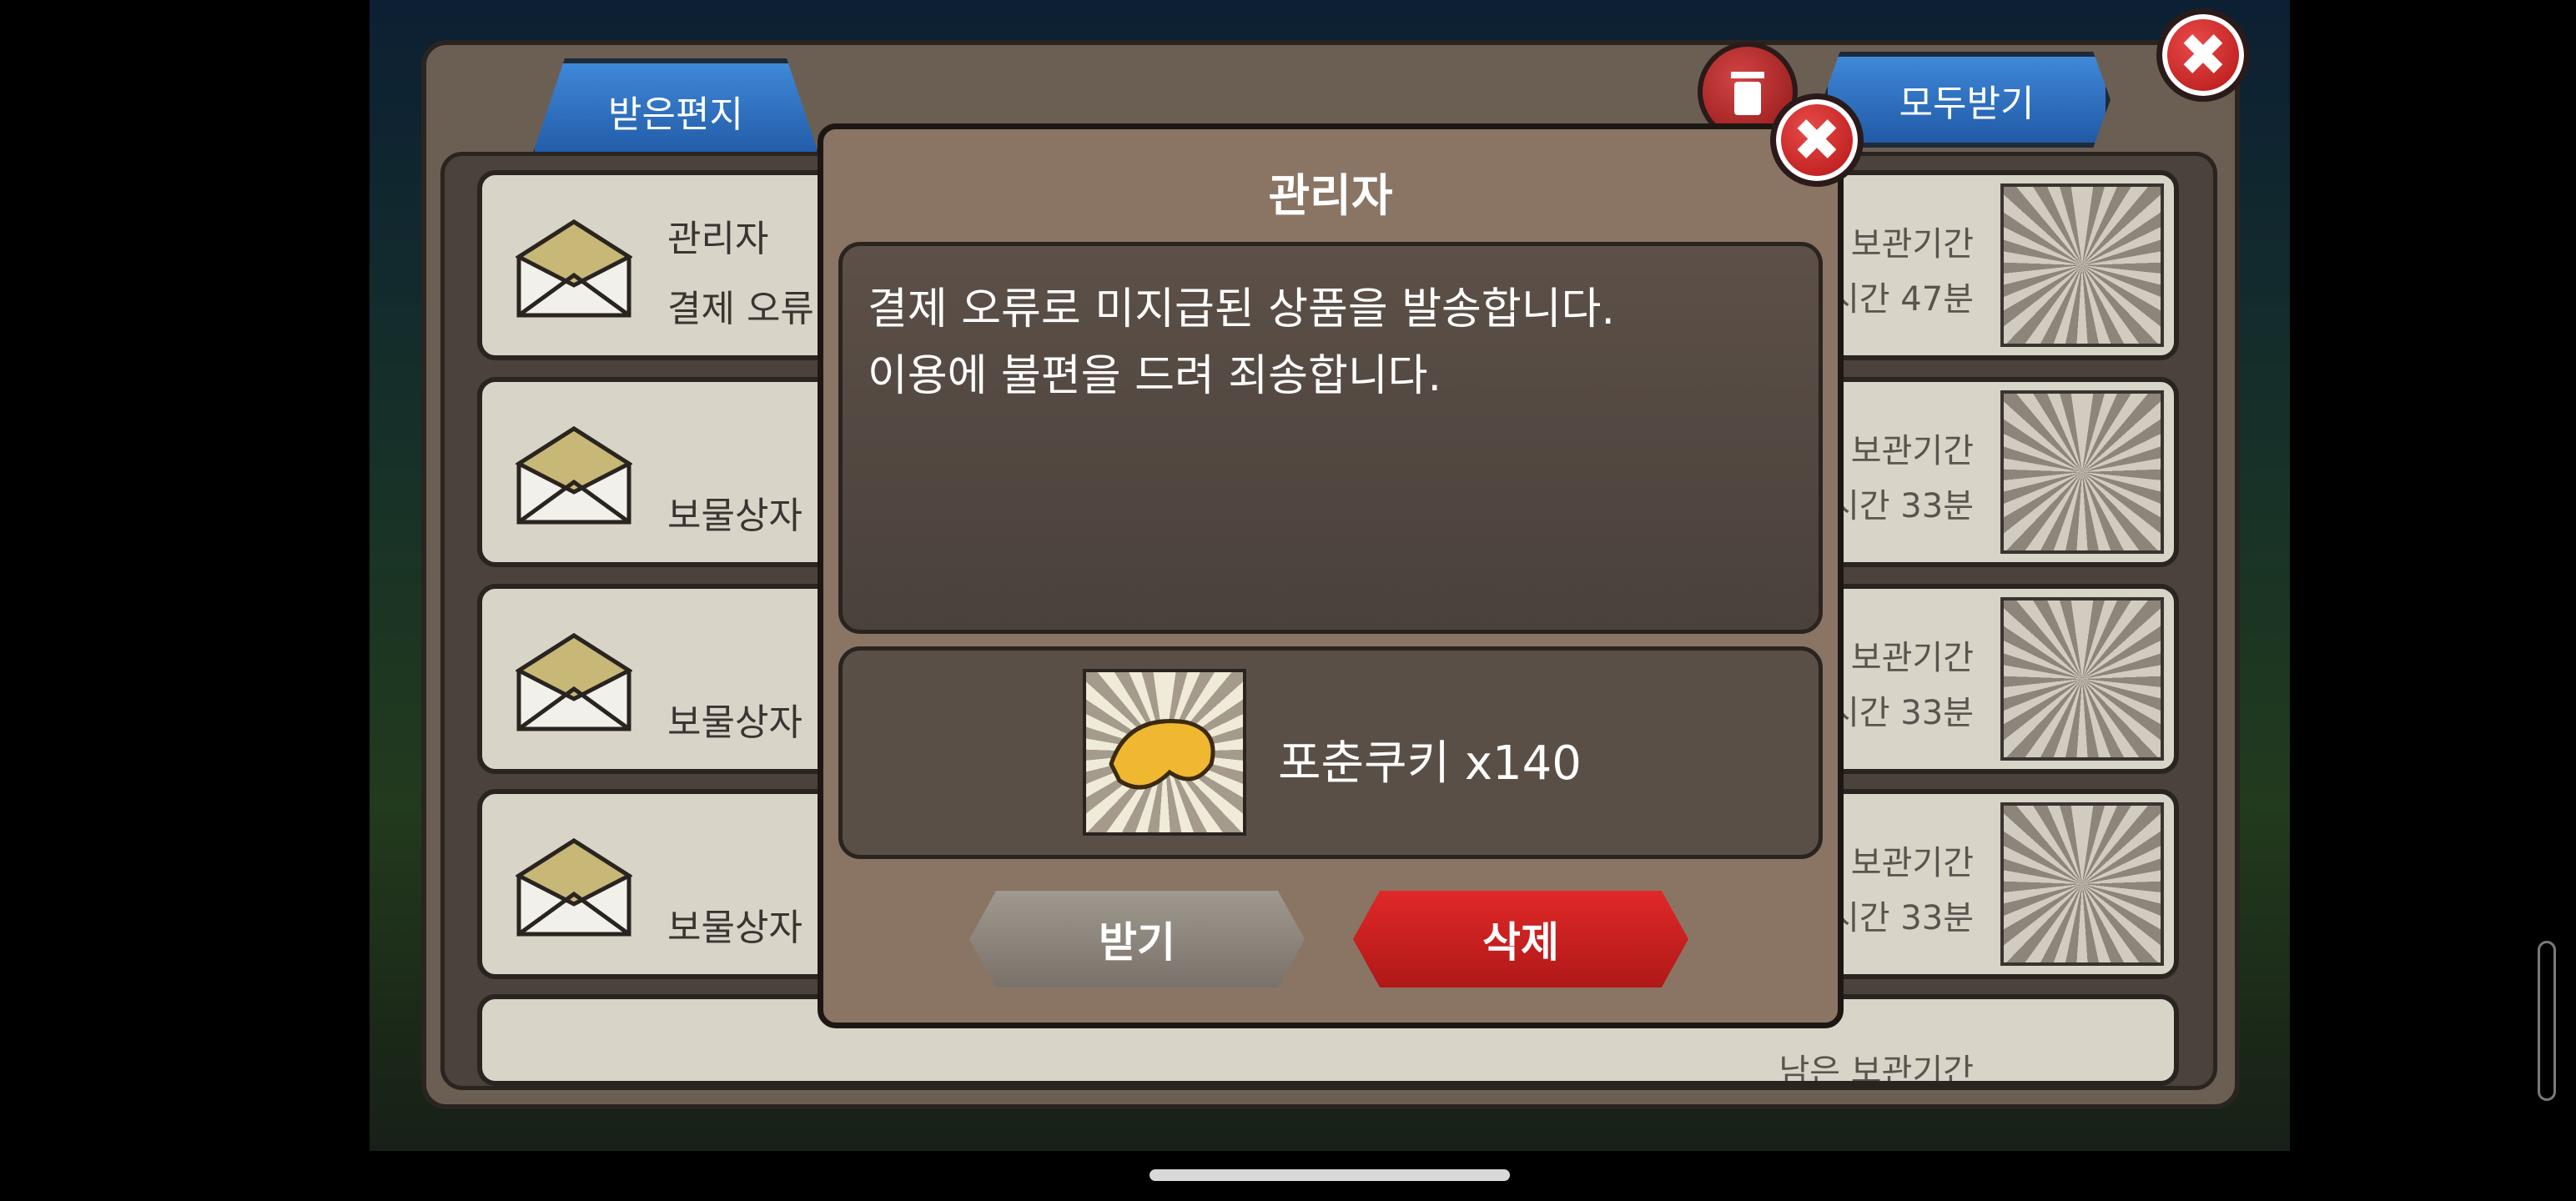 This screenshot has width=2576, height=1201. Describe the element at coordinates (740, 309) in the screenshot. I see `mail-subject: 결제 오류` at that location.